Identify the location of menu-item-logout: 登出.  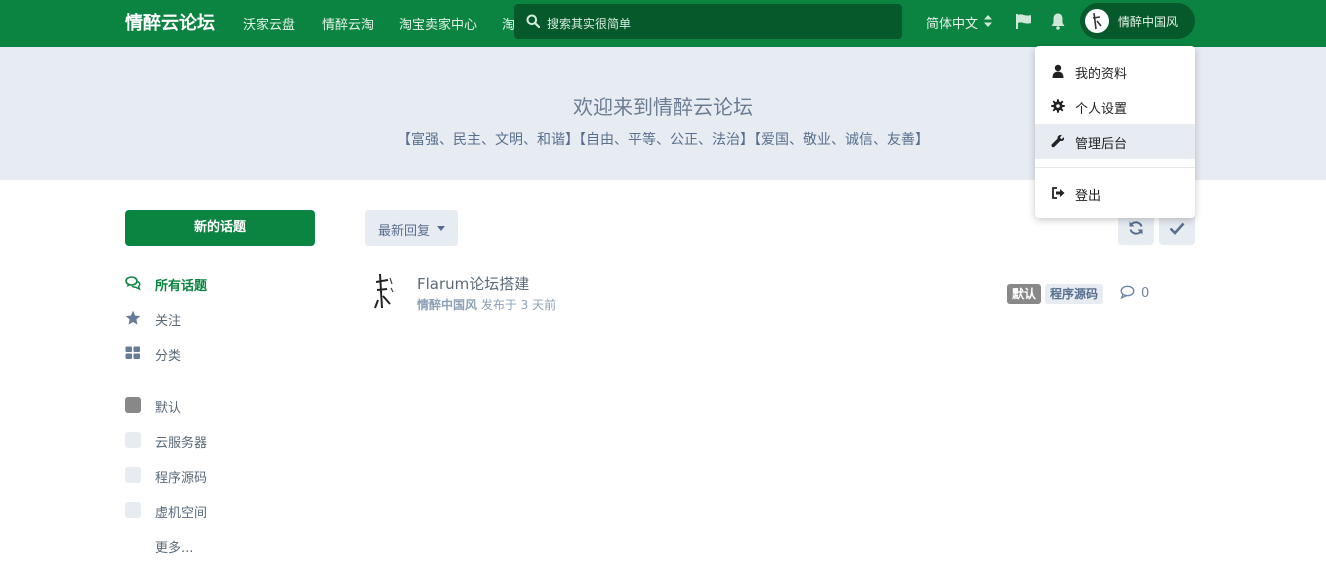
(1115, 193).